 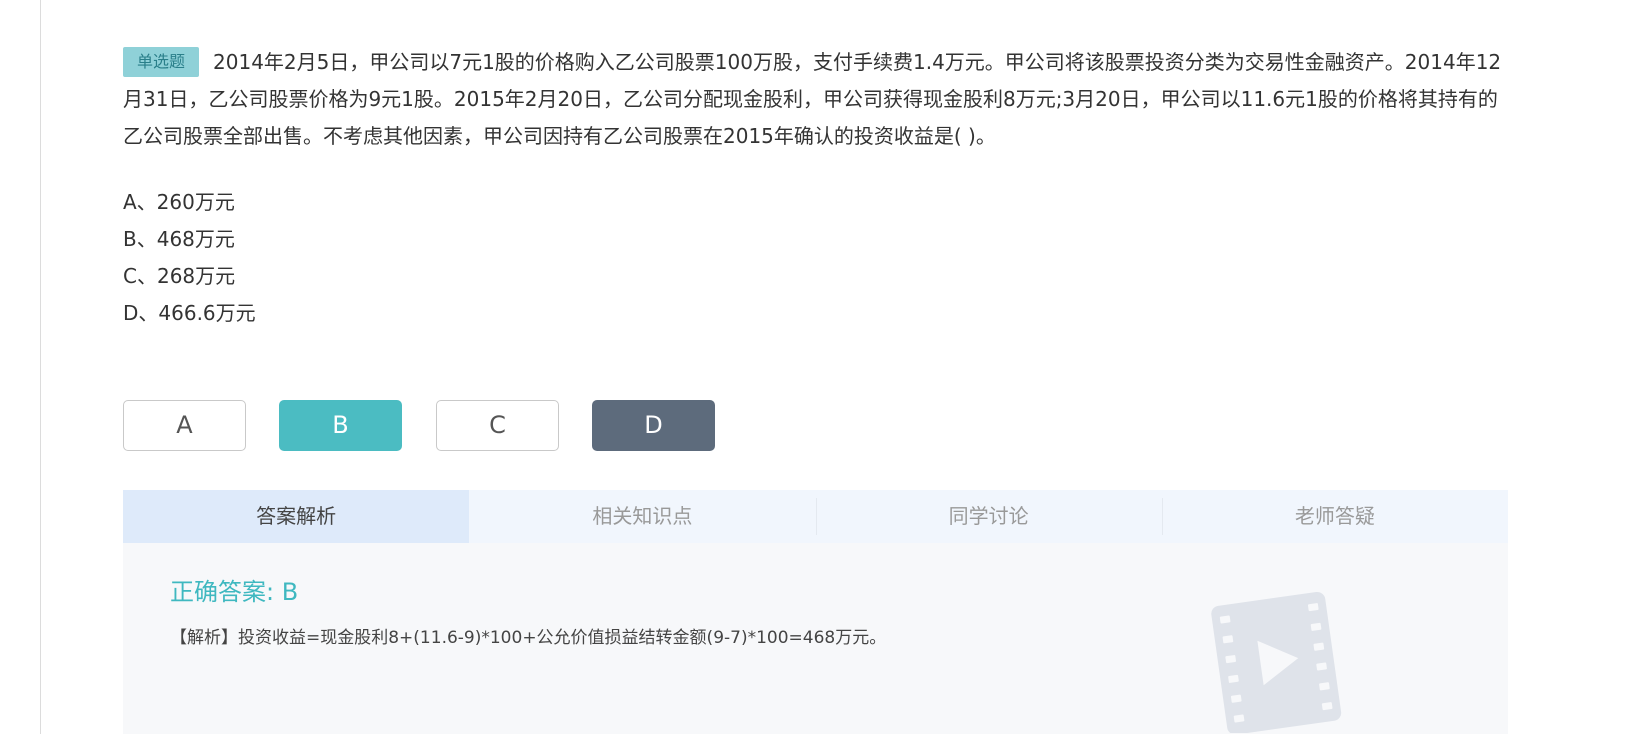 What do you see at coordinates (184, 425) in the screenshot?
I see `answer-button-a: A` at bounding box center [184, 425].